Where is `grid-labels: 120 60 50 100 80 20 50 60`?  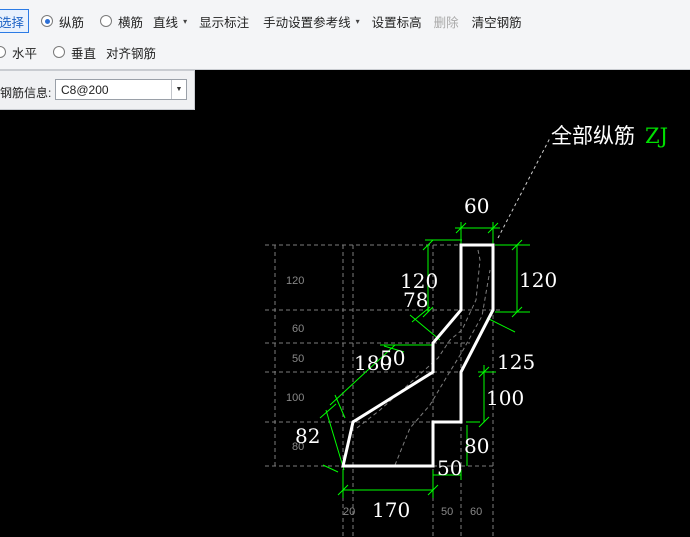
grid-labels: 120 60 50 100 80 20 50 60 is located at coordinates (384, 396).